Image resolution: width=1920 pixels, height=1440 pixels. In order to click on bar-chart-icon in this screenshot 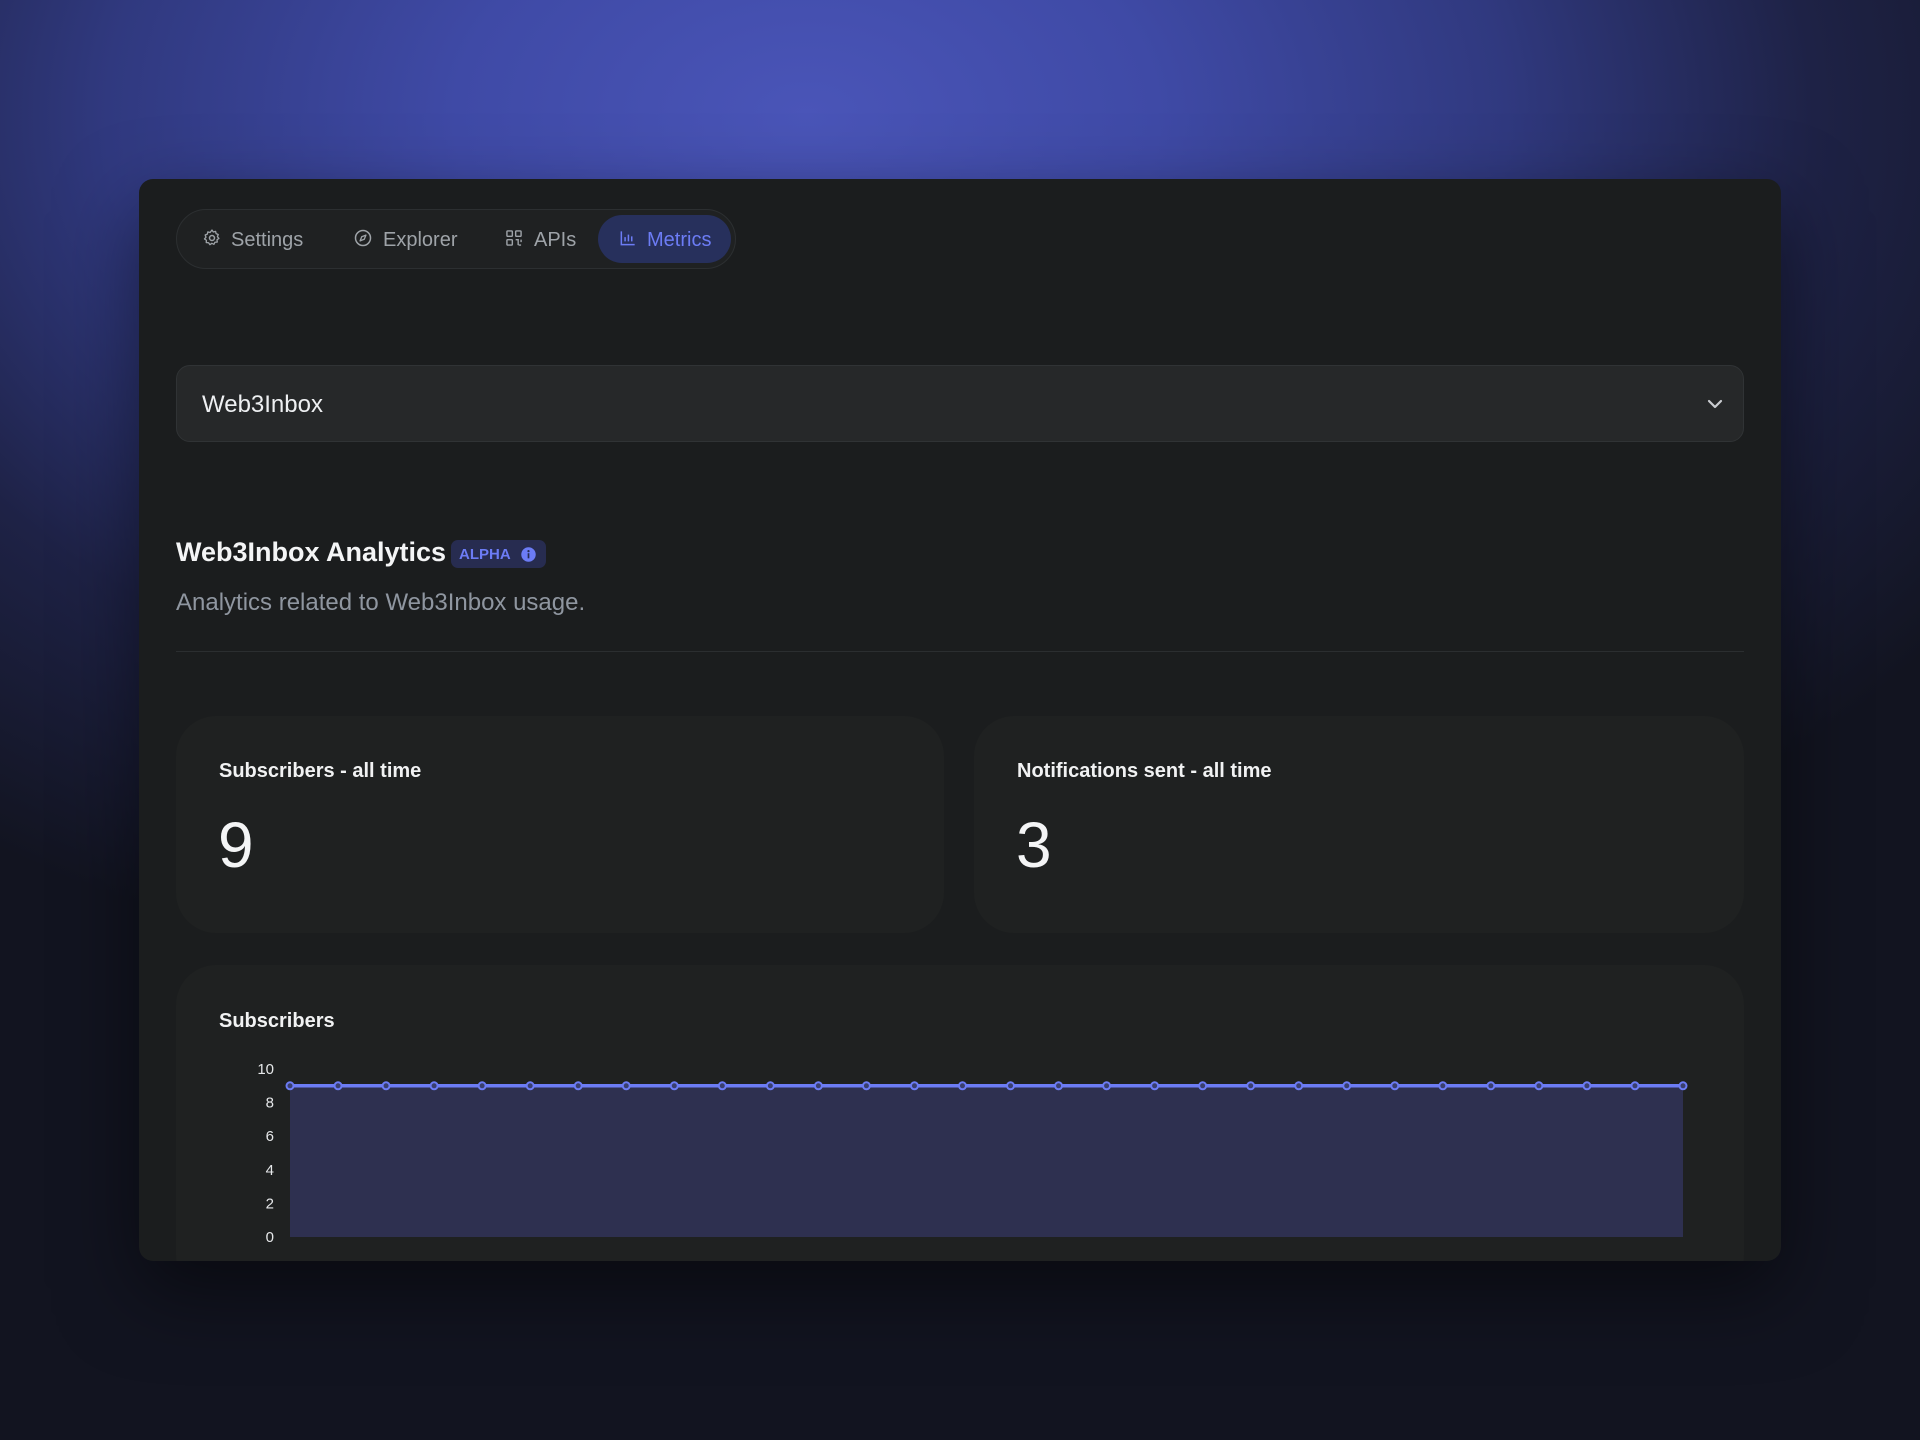, I will do `click(627, 238)`.